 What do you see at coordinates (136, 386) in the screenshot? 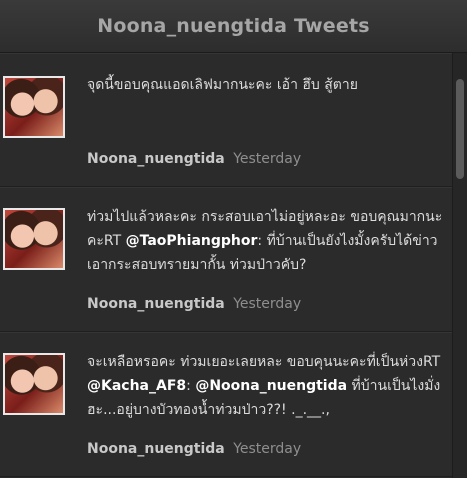
I see `mention-link: @Kacha_AF8` at bounding box center [136, 386].